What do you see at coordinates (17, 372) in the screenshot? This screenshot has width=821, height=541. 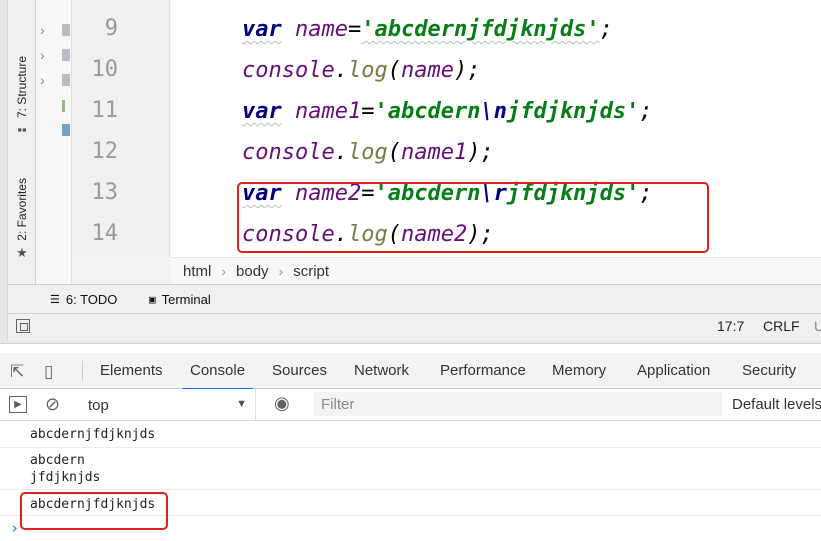 I see `inspect-element-icon: ⇱` at bounding box center [17, 372].